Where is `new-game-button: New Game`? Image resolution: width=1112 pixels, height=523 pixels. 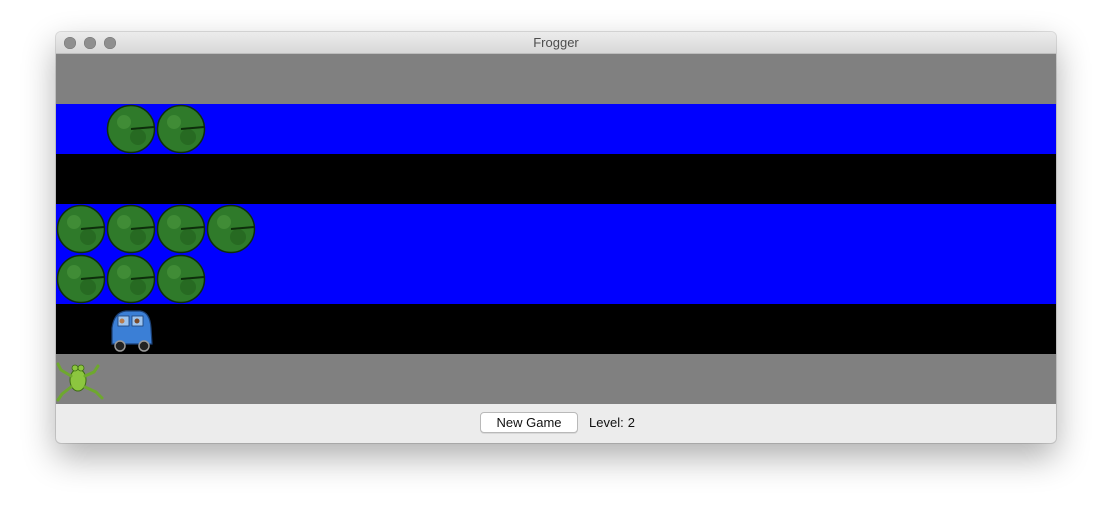 new-game-button: New Game is located at coordinates (529, 422).